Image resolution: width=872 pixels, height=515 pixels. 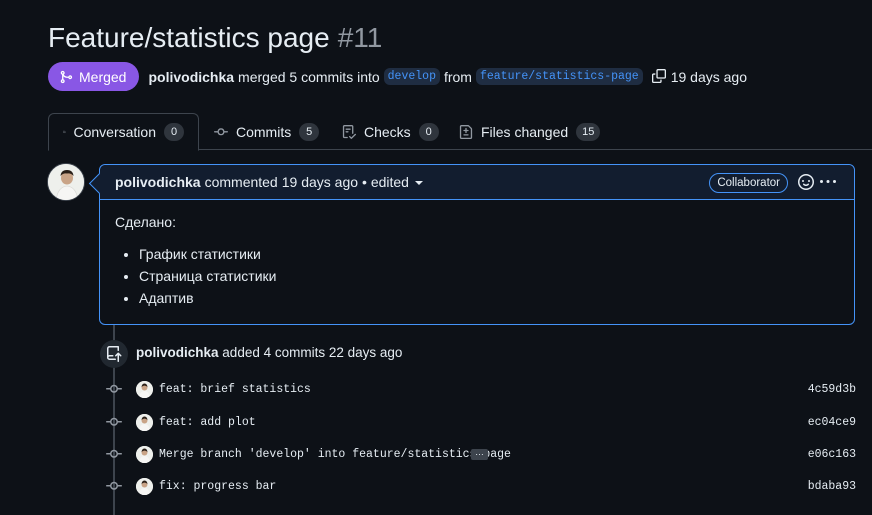 What do you see at coordinates (588, 131) in the screenshot?
I see `tab-files-changed-count: 15` at bounding box center [588, 131].